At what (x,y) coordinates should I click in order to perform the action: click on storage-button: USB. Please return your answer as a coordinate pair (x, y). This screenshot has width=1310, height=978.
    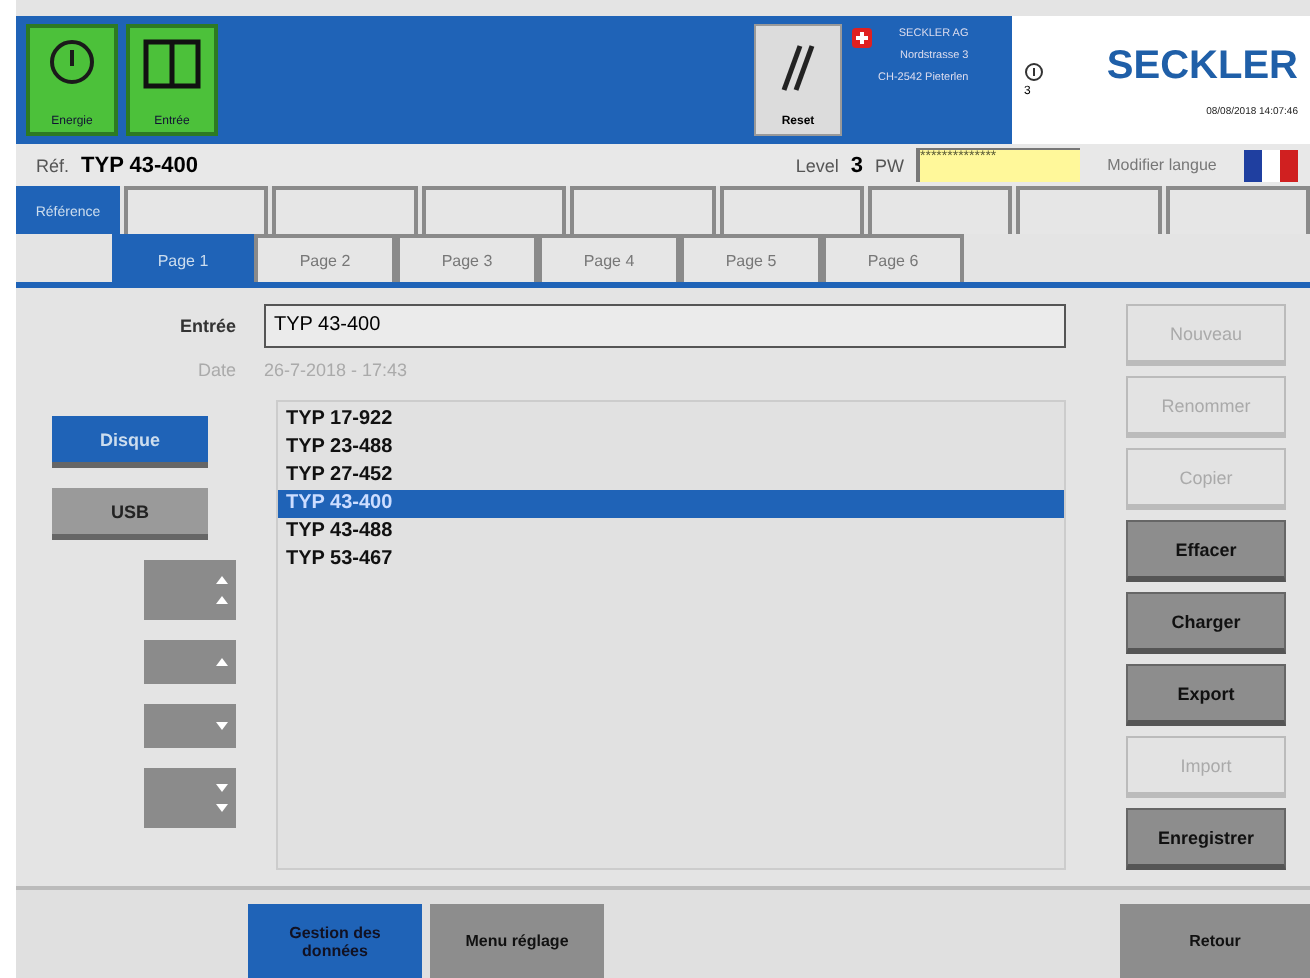
    Looking at the image, I should click on (130, 514).